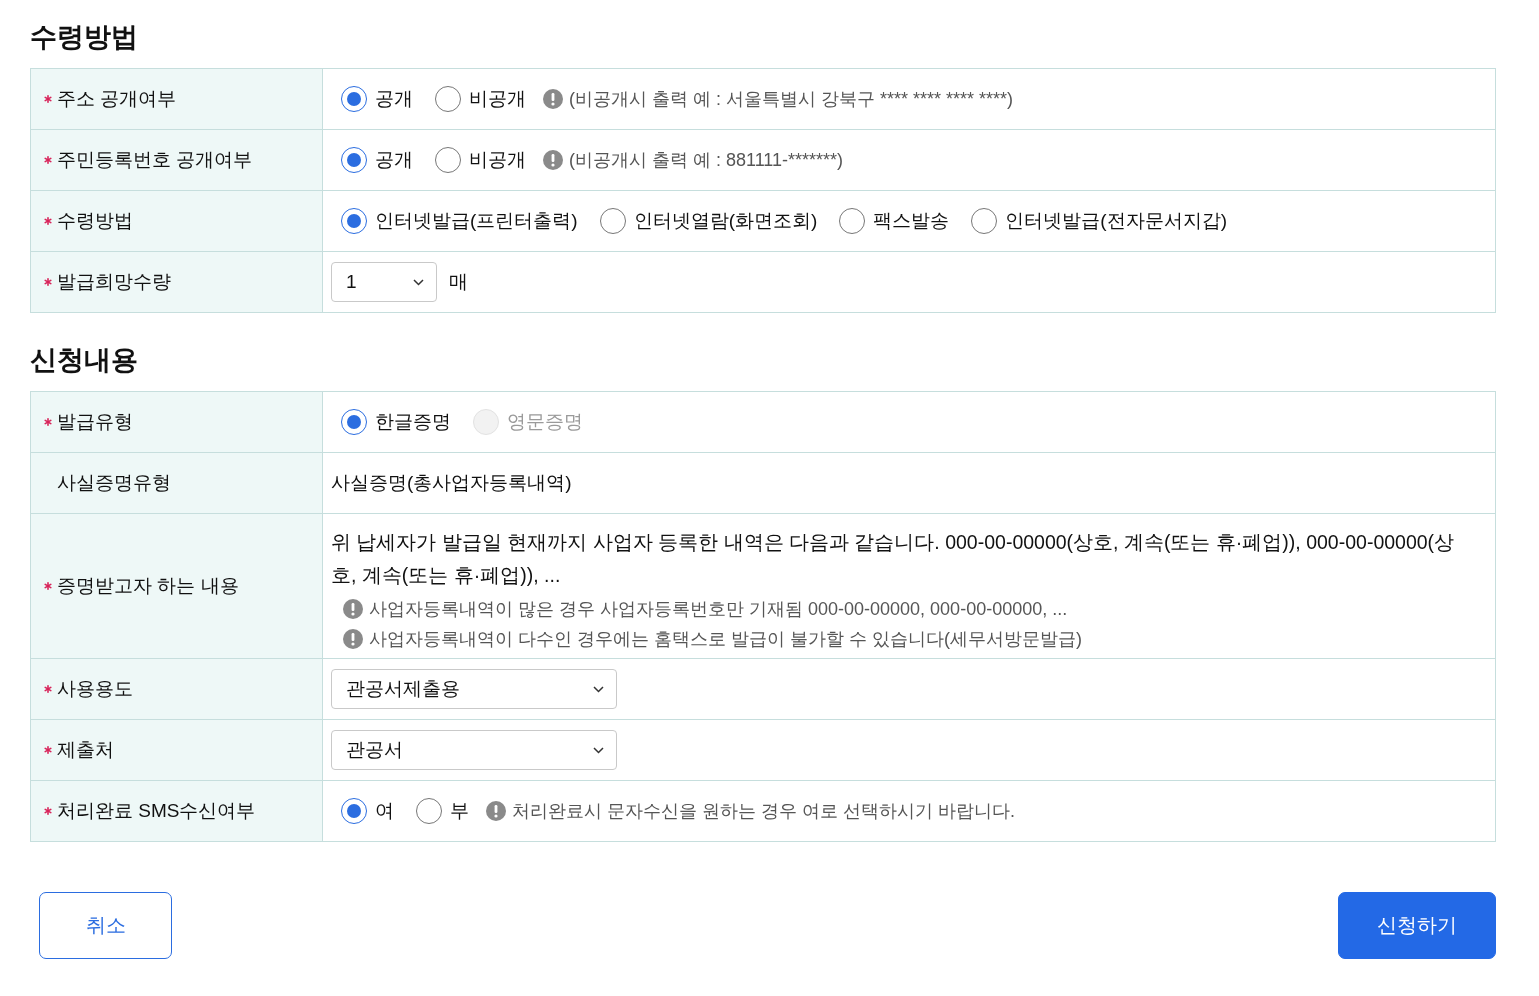 This screenshot has width=1539, height=996. Describe the element at coordinates (105, 925) in the screenshot. I see `cancel-button: 취소` at that location.